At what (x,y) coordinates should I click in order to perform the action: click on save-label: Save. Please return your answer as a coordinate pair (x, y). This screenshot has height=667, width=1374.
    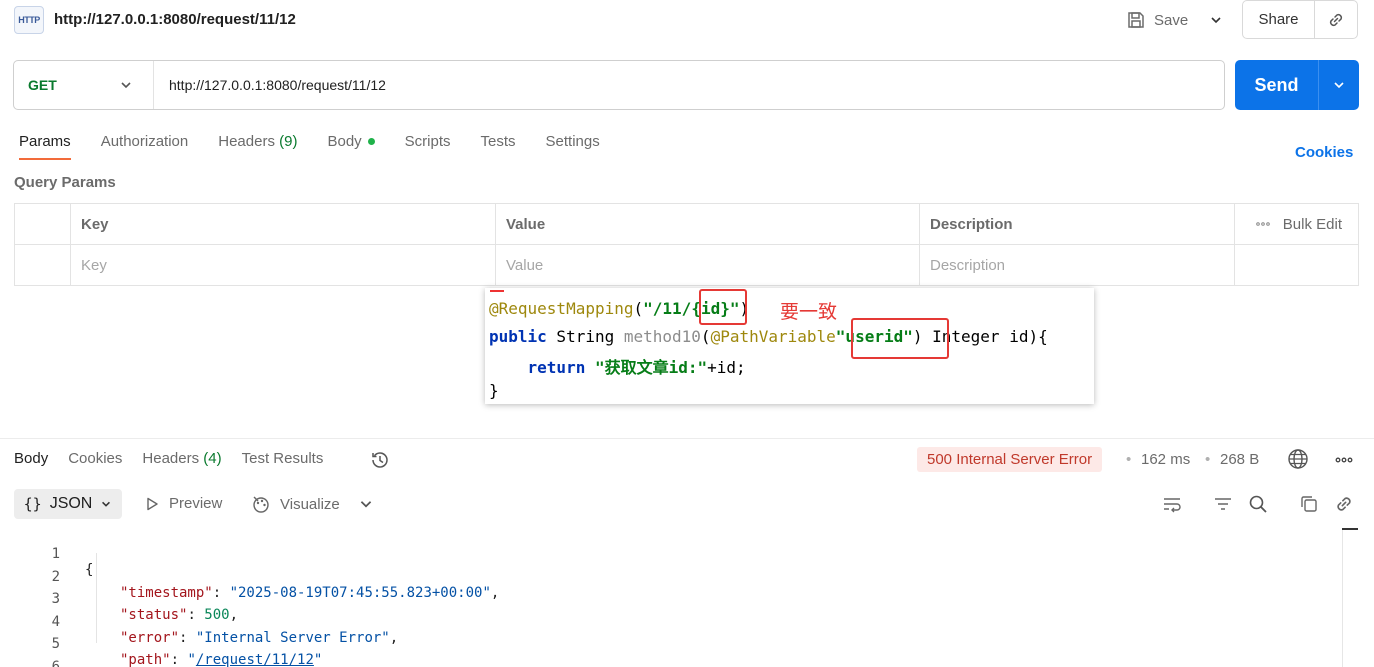
    Looking at the image, I should click on (1171, 20).